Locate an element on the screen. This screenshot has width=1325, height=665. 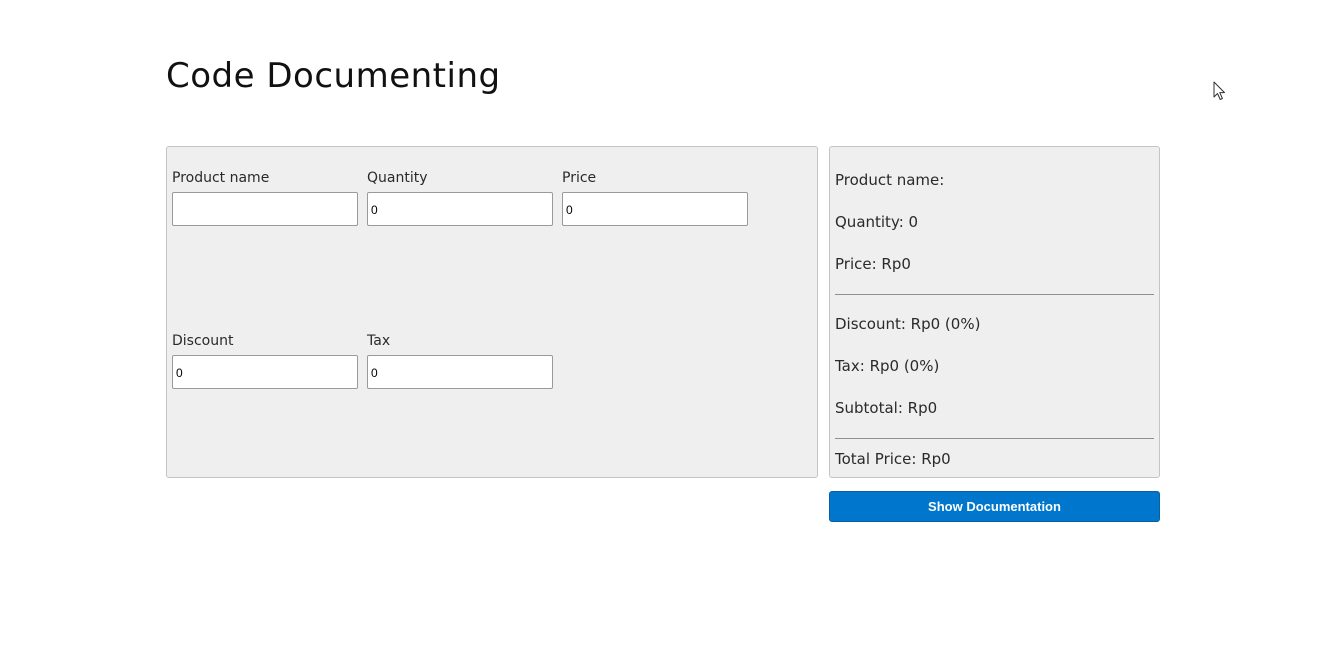
price-field: Price is located at coordinates (655, 198).